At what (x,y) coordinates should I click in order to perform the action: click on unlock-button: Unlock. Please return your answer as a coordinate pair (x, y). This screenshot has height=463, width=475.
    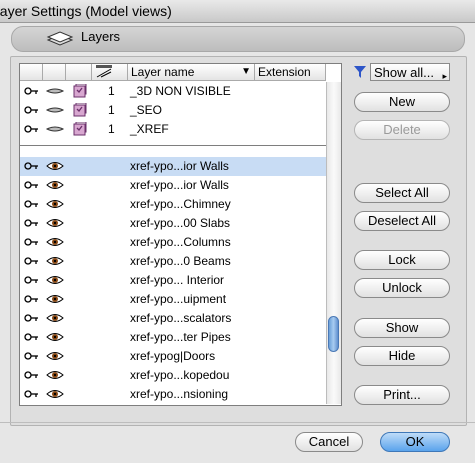
    Looking at the image, I should click on (402, 288).